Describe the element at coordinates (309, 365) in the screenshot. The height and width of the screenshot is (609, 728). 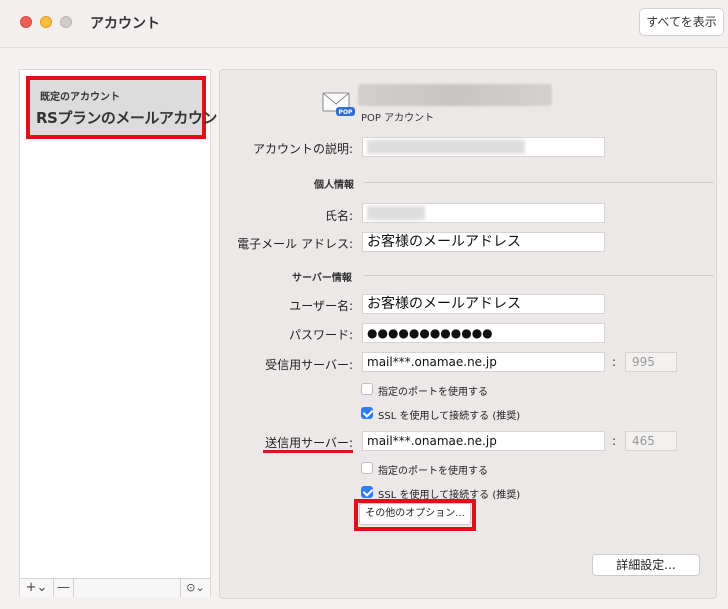
I see `incoming-server-label: 受信用サーバー:` at that location.